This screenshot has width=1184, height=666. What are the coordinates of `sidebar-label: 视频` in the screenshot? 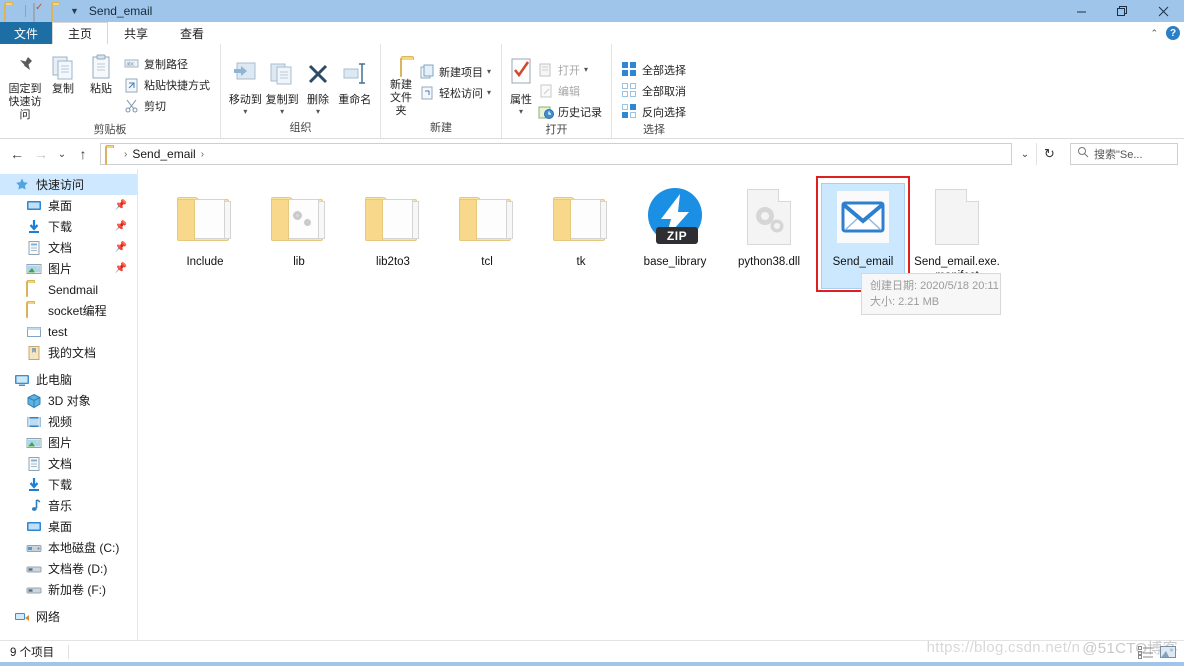 It's located at (60, 422).